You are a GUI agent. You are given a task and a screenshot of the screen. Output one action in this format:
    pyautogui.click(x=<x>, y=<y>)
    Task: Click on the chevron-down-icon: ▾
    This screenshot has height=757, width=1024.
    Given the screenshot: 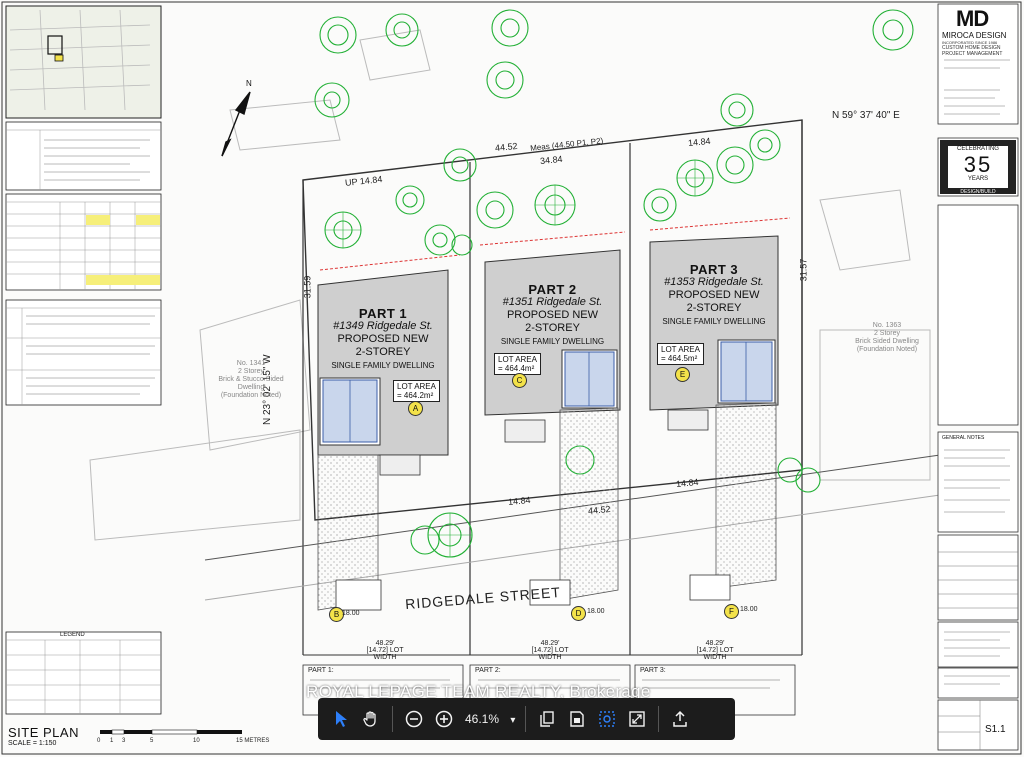 What is the action you would take?
    pyautogui.click(x=513, y=720)
    